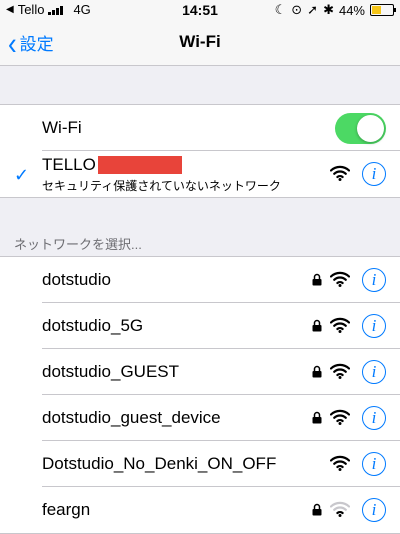  I want to click on battery-icon, so click(383, 10).